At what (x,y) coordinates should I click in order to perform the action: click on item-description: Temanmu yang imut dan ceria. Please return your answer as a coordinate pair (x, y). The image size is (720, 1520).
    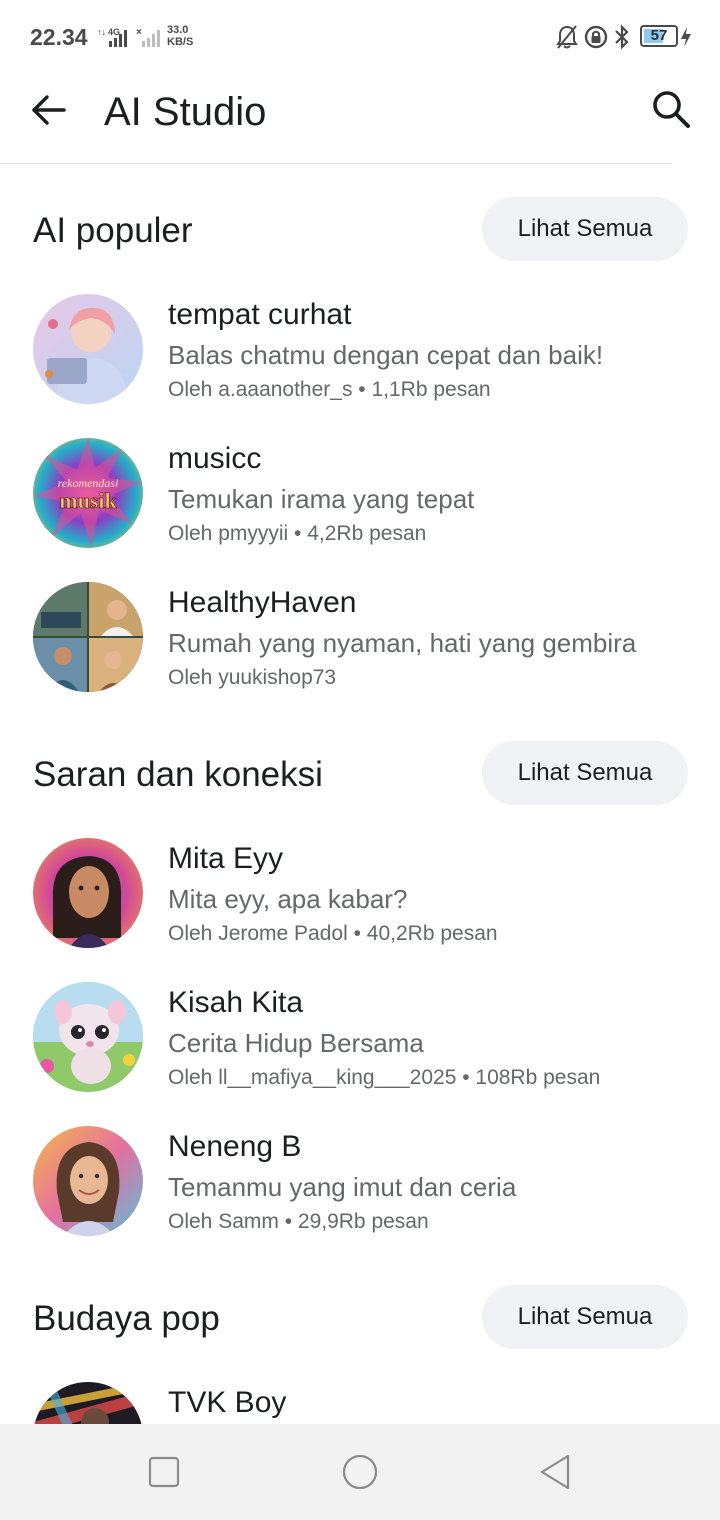
    Looking at the image, I should click on (342, 1187).